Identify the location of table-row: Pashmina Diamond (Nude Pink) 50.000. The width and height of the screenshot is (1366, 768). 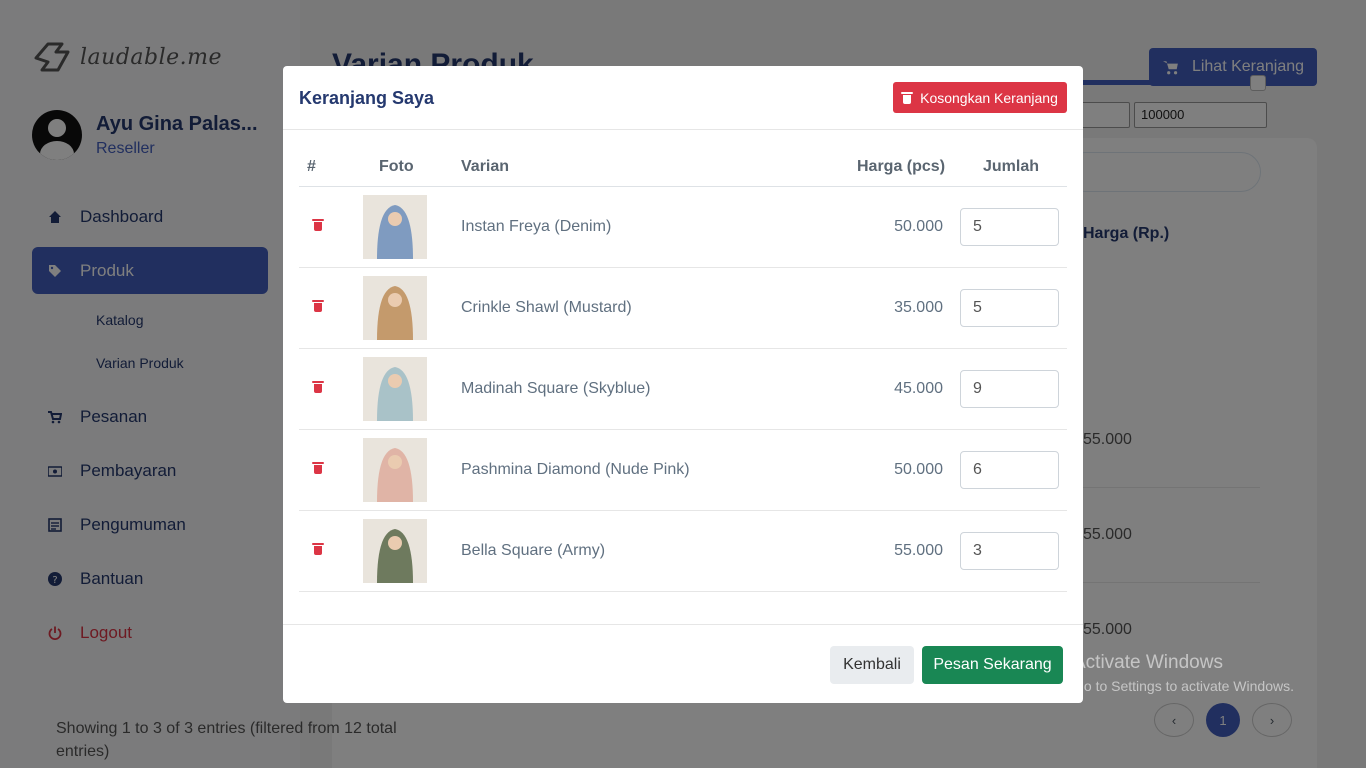
(683, 470).